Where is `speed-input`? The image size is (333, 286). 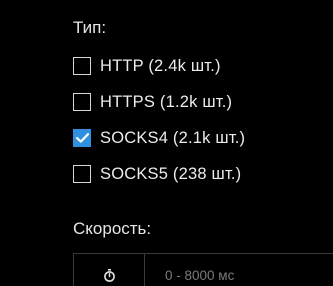
speed-input is located at coordinates (239, 270).